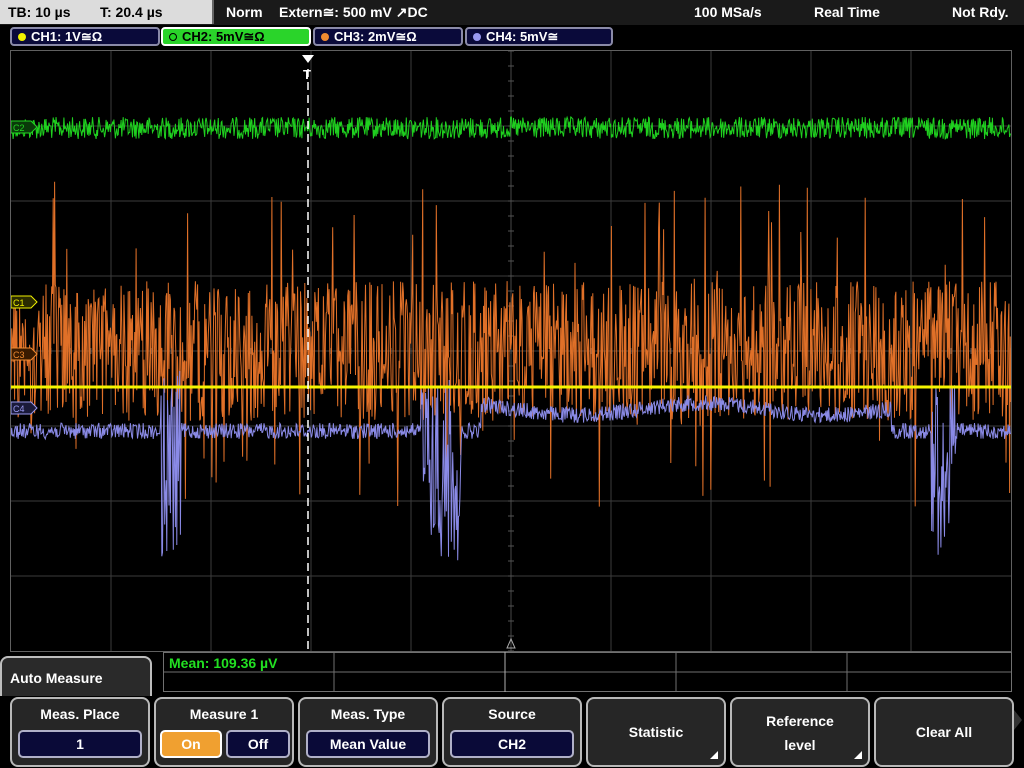 This screenshot has width=1024, height=768. I want to click on measure1-on-button: On, so click(191, 744).